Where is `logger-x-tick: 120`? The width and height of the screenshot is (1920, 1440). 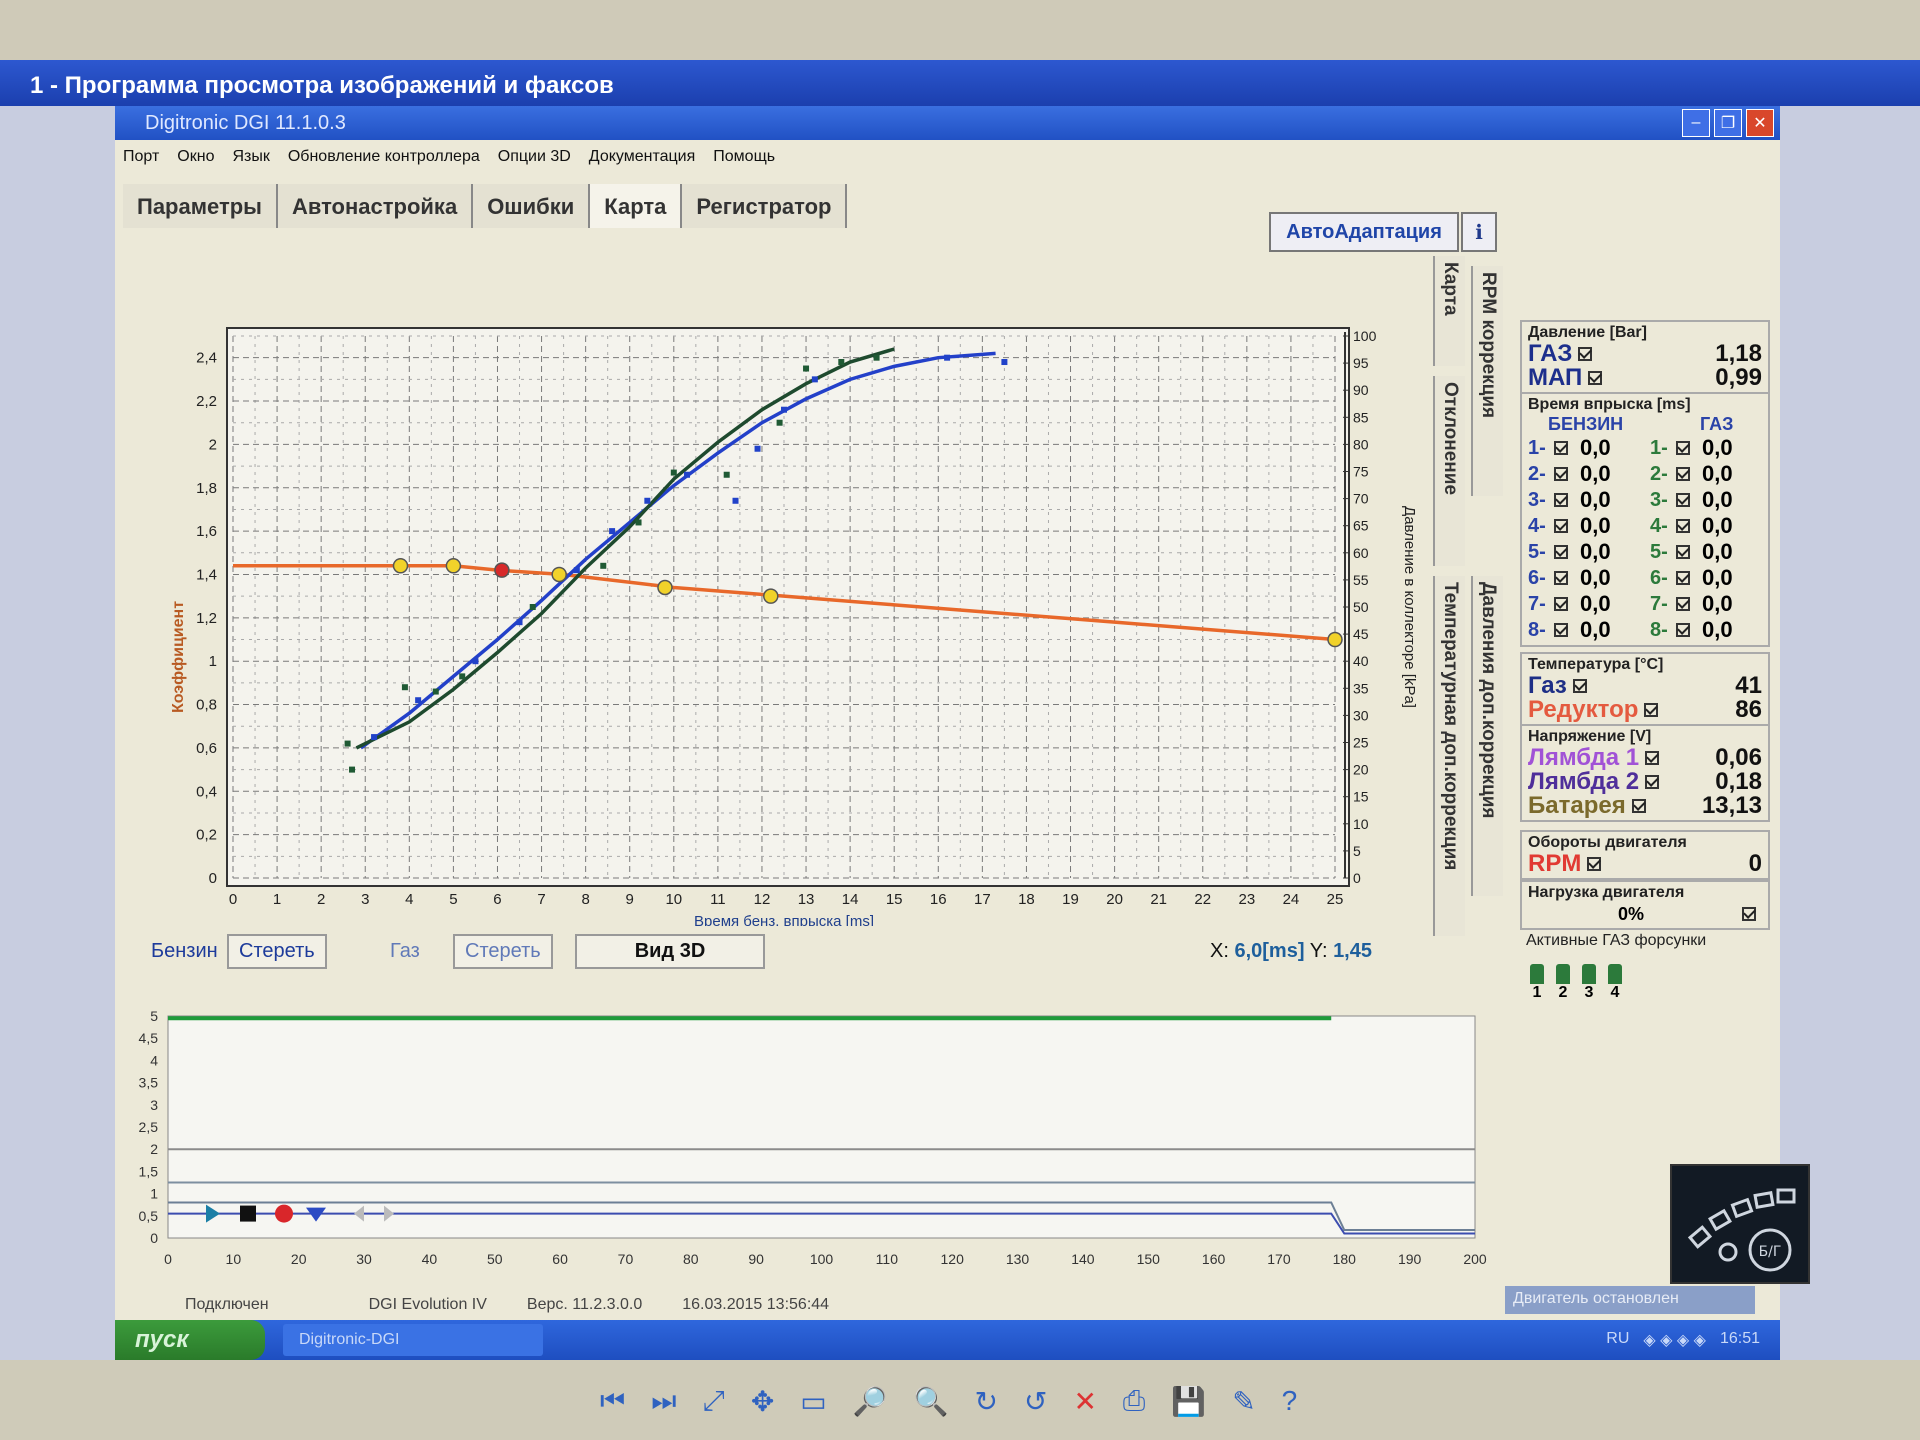
logger-x-tick: 120 is located at coordinates (953, 1259).